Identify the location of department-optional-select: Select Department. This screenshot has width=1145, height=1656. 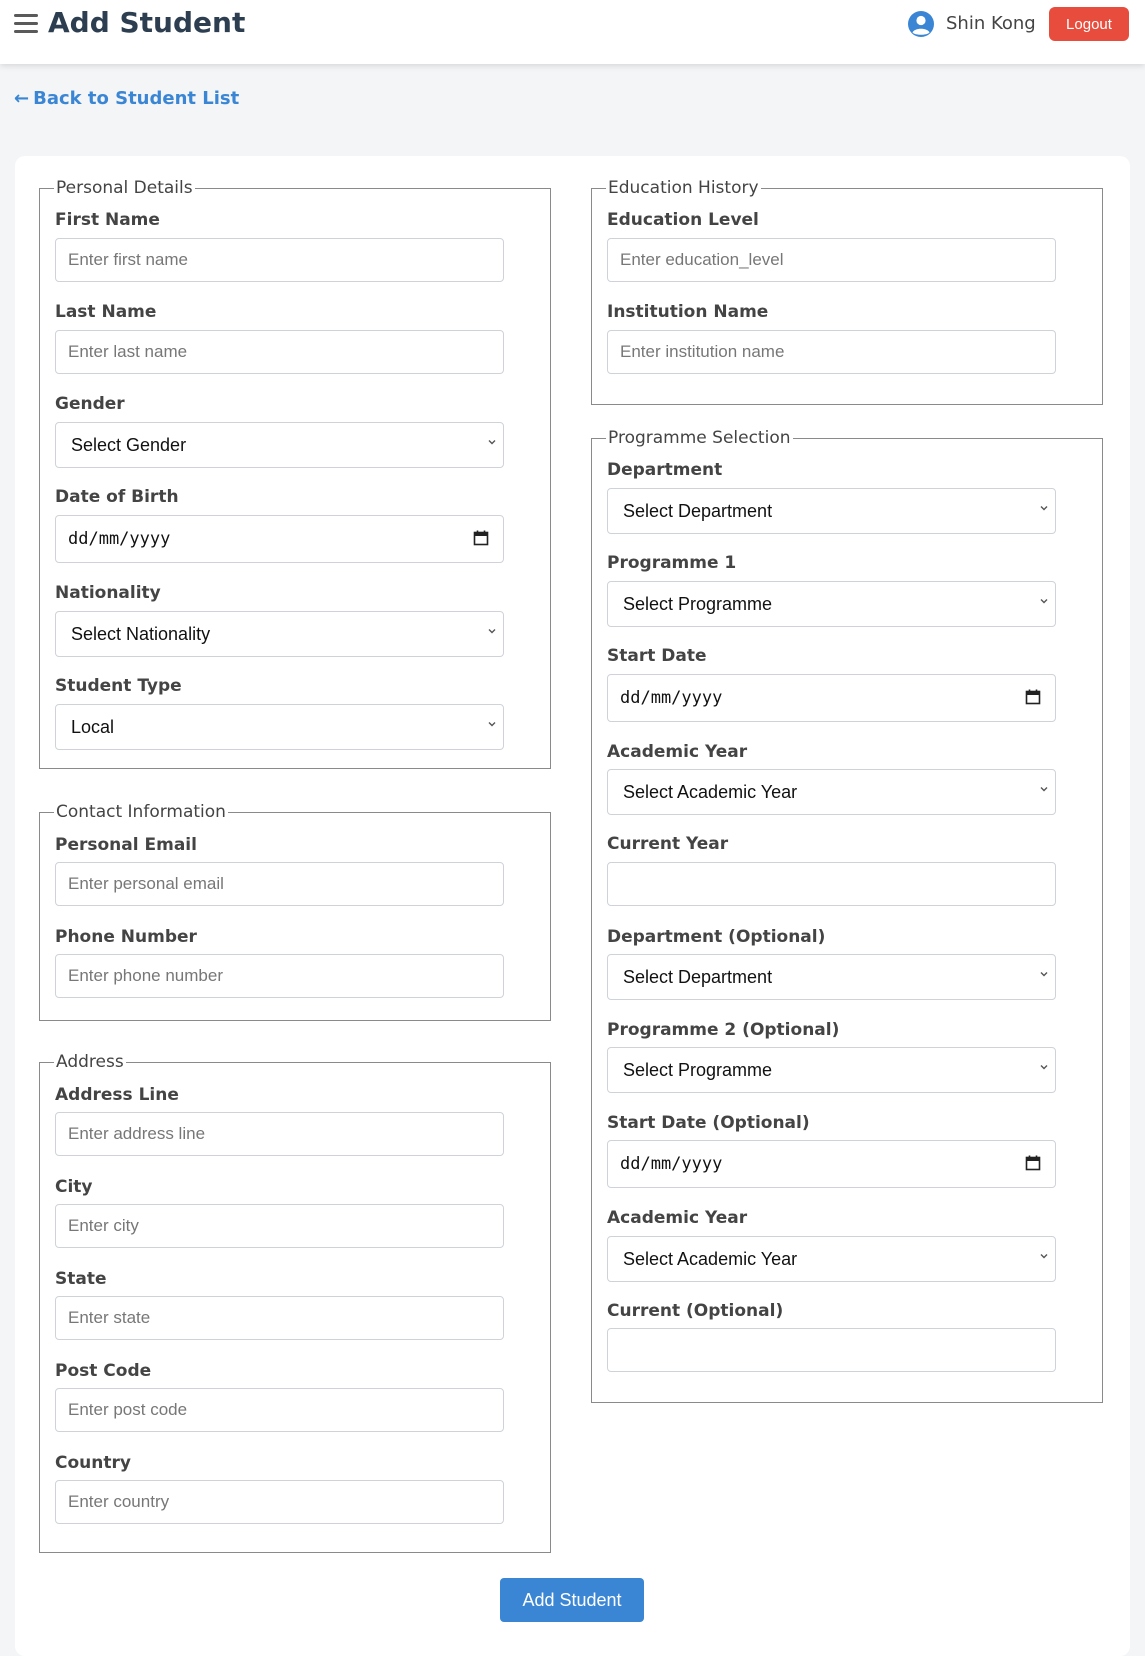
(831, 977).